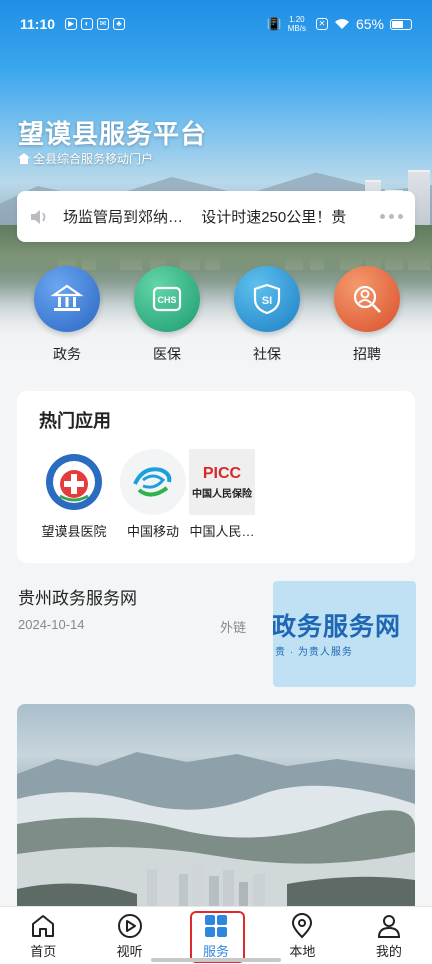 The width and height of the screenshot is (432, 964). I want to click on bottom-nav: 首页 视听 服务 本地 我的, so click(216, 935).